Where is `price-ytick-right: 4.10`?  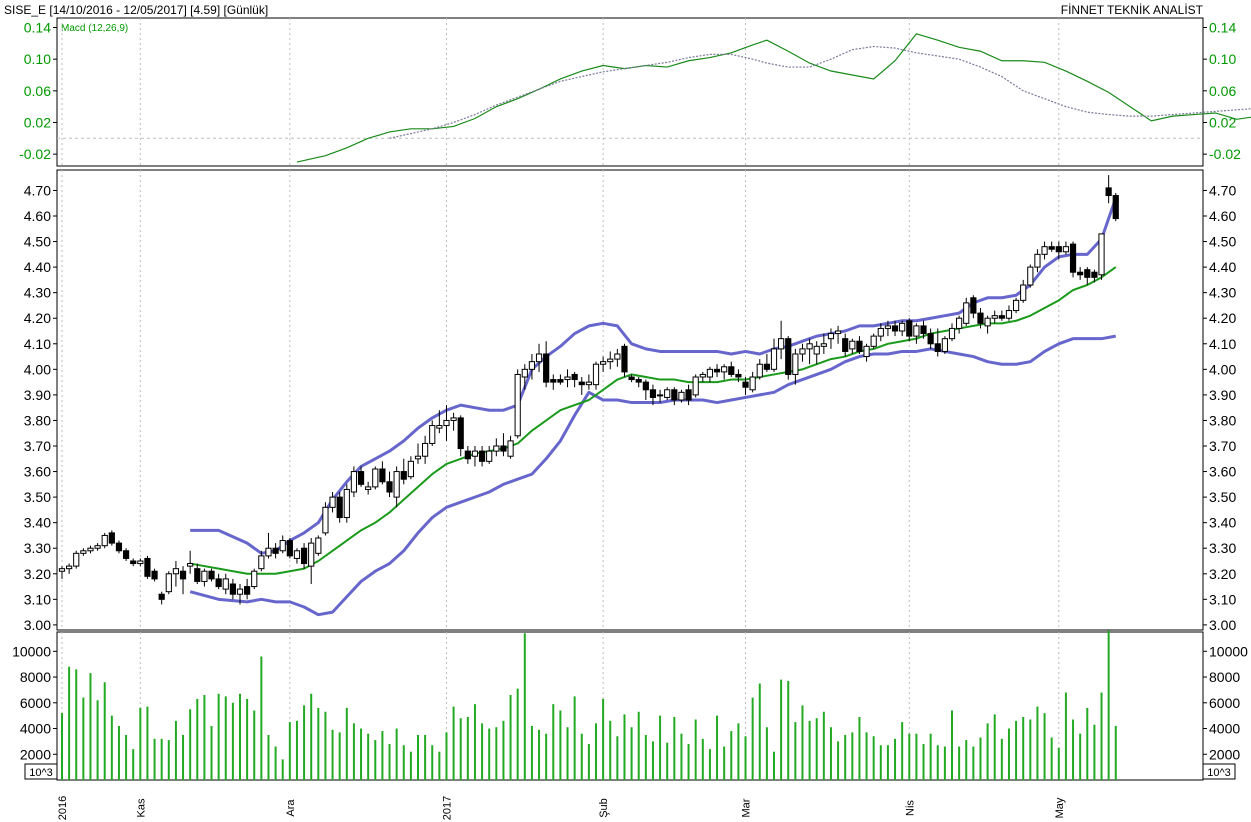 price-ytick-right: 4.10 is located at coordinates (1222, 344).